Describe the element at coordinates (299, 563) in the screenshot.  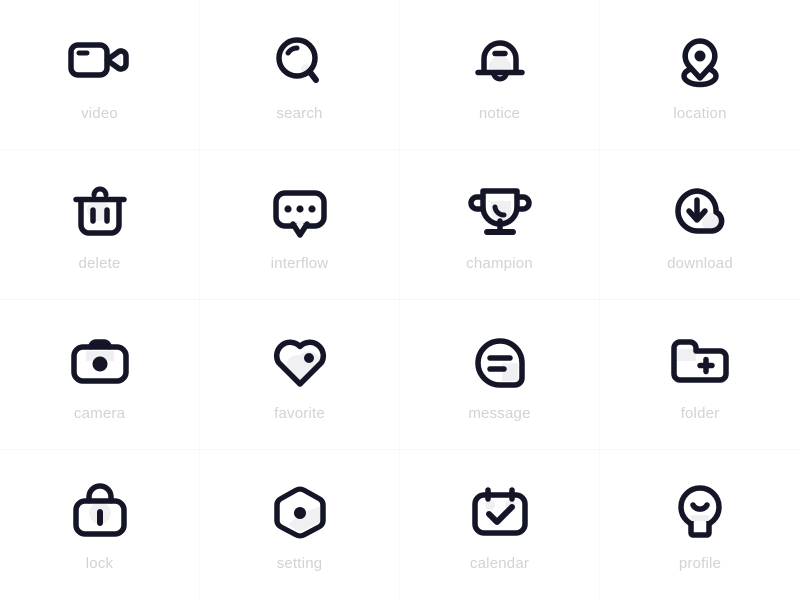
I see `icon-label: setting` at that location.